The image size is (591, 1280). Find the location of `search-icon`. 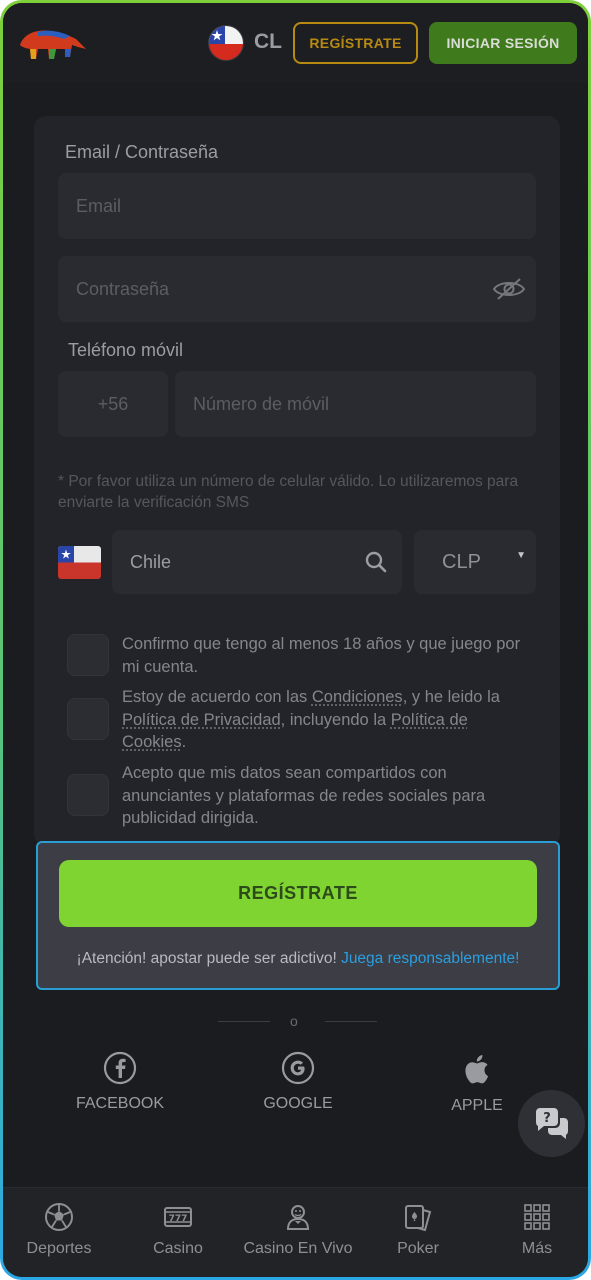

search-icon is located at coordinates (376, 562).